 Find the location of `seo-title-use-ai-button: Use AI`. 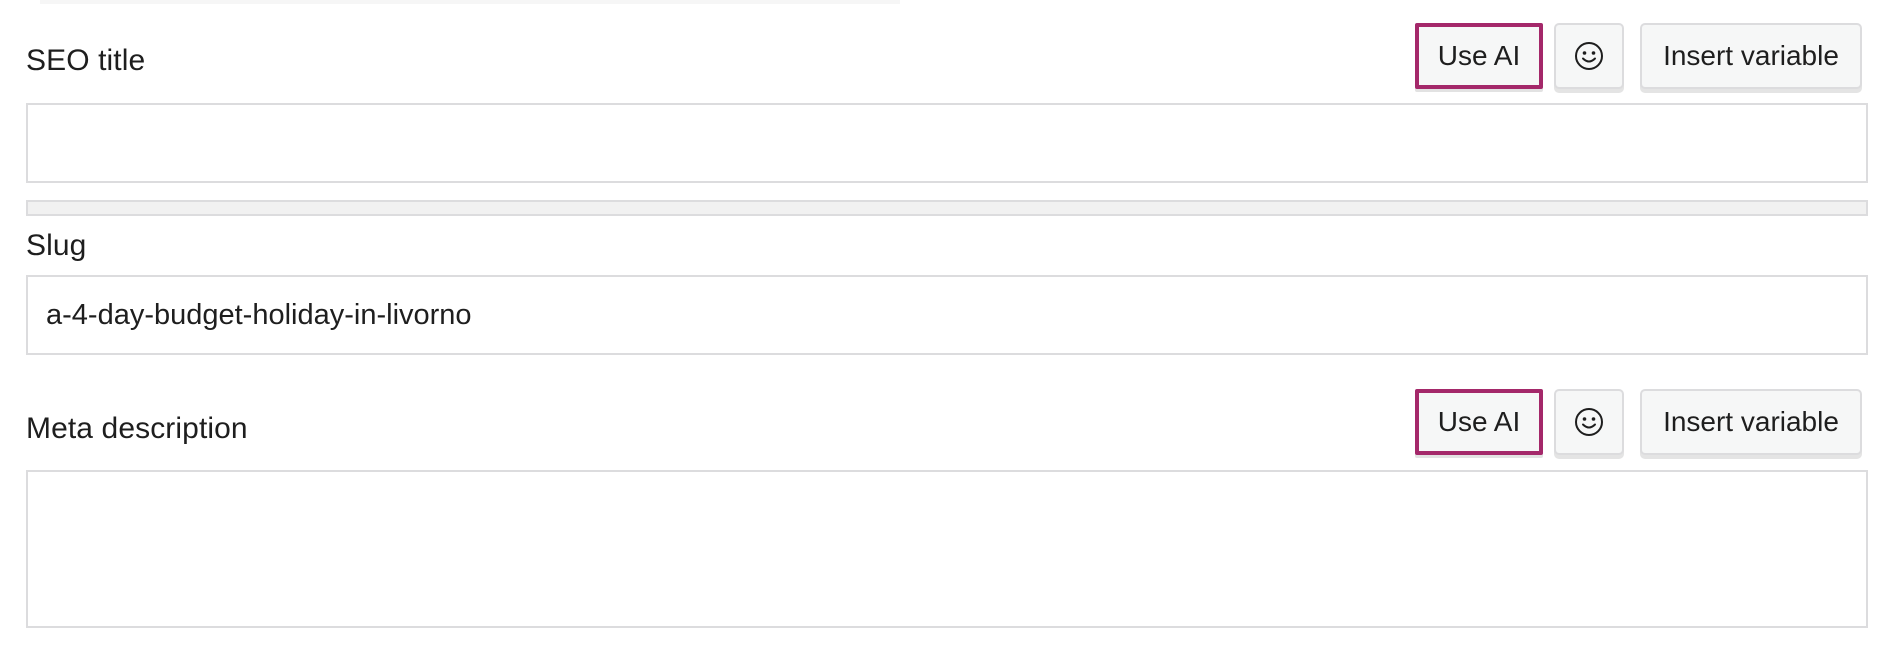

seo-title-use-ai-button: Use AI is located at coordinates (1479, 56).